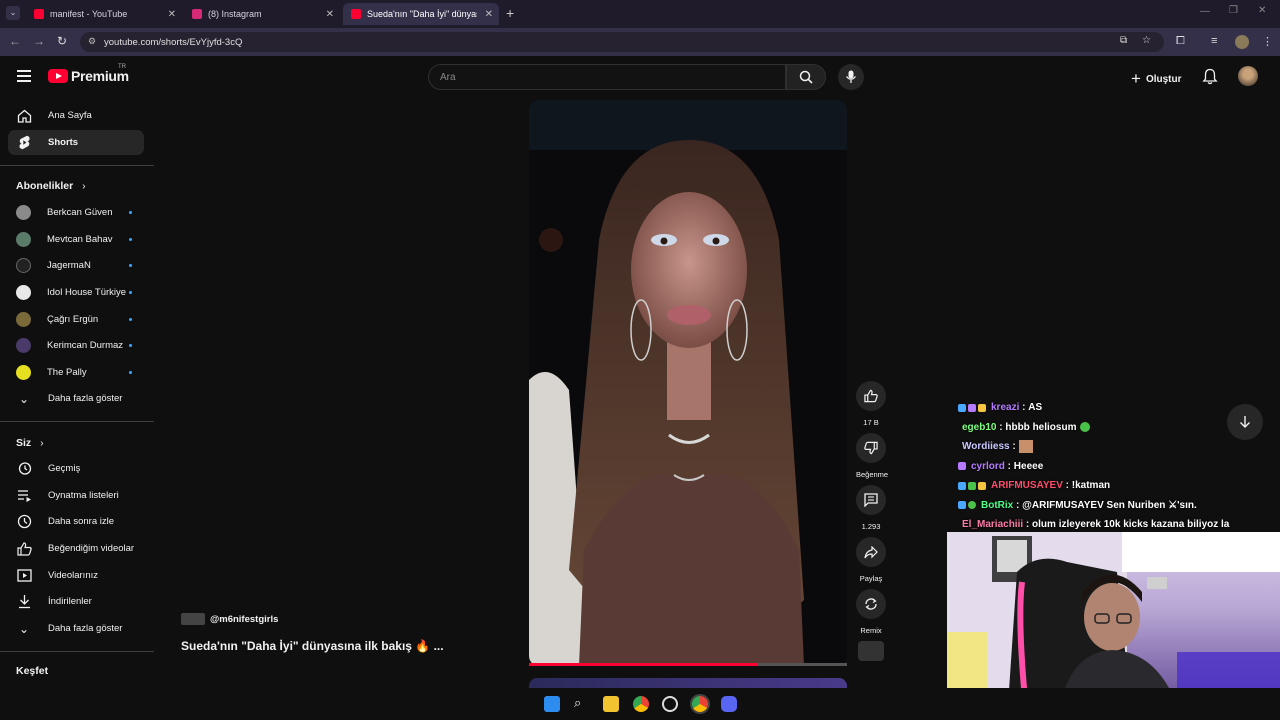  Describe the element at coordinates (39, 41) in the screenshot. I see `forward-icon: →` at that location.